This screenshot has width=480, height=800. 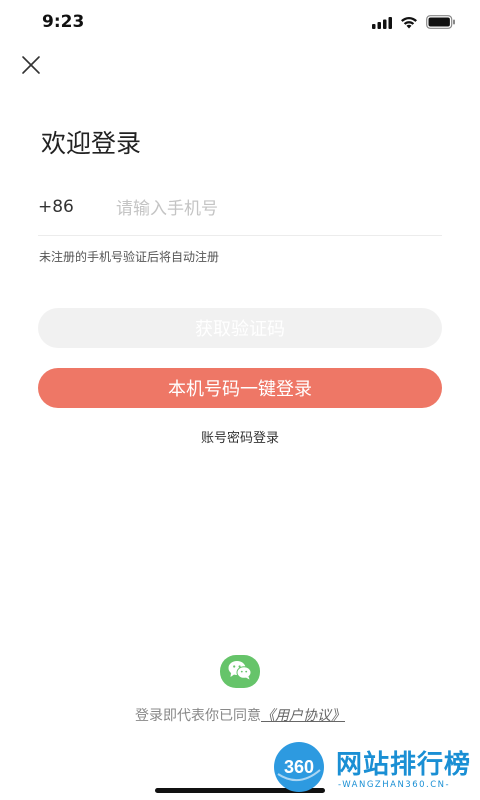 What do you see at coordinates (409, 23) in the screenshot?
I see `wifi-icon` at bounding box center [409, 23].